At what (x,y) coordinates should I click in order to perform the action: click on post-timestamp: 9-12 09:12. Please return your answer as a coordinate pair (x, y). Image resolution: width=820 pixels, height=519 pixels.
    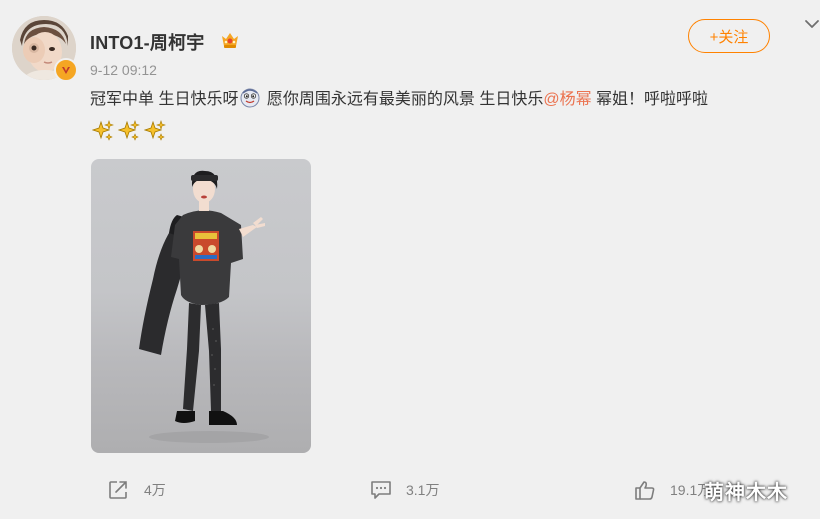
    Looking at the image, I should click on (123, 70).